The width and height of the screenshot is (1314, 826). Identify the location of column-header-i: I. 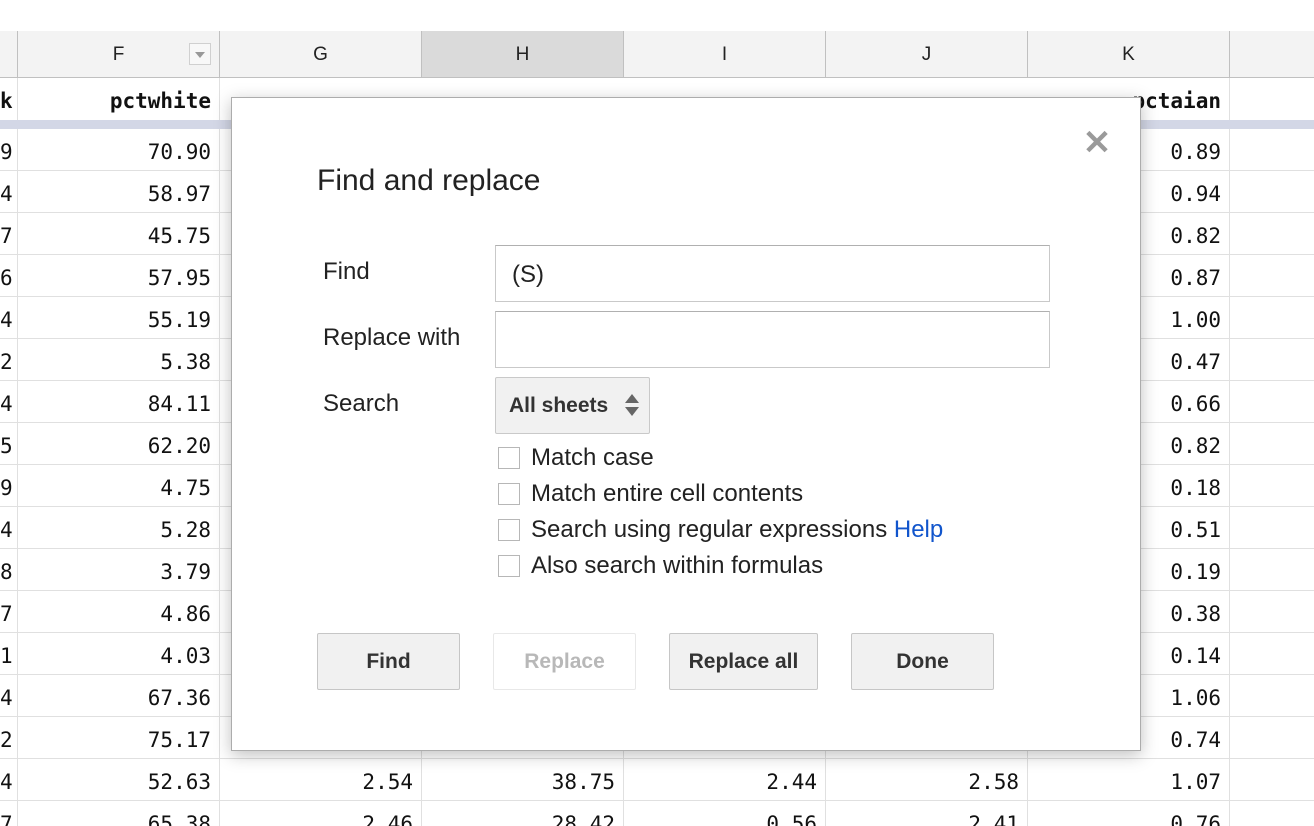
(725, 54).